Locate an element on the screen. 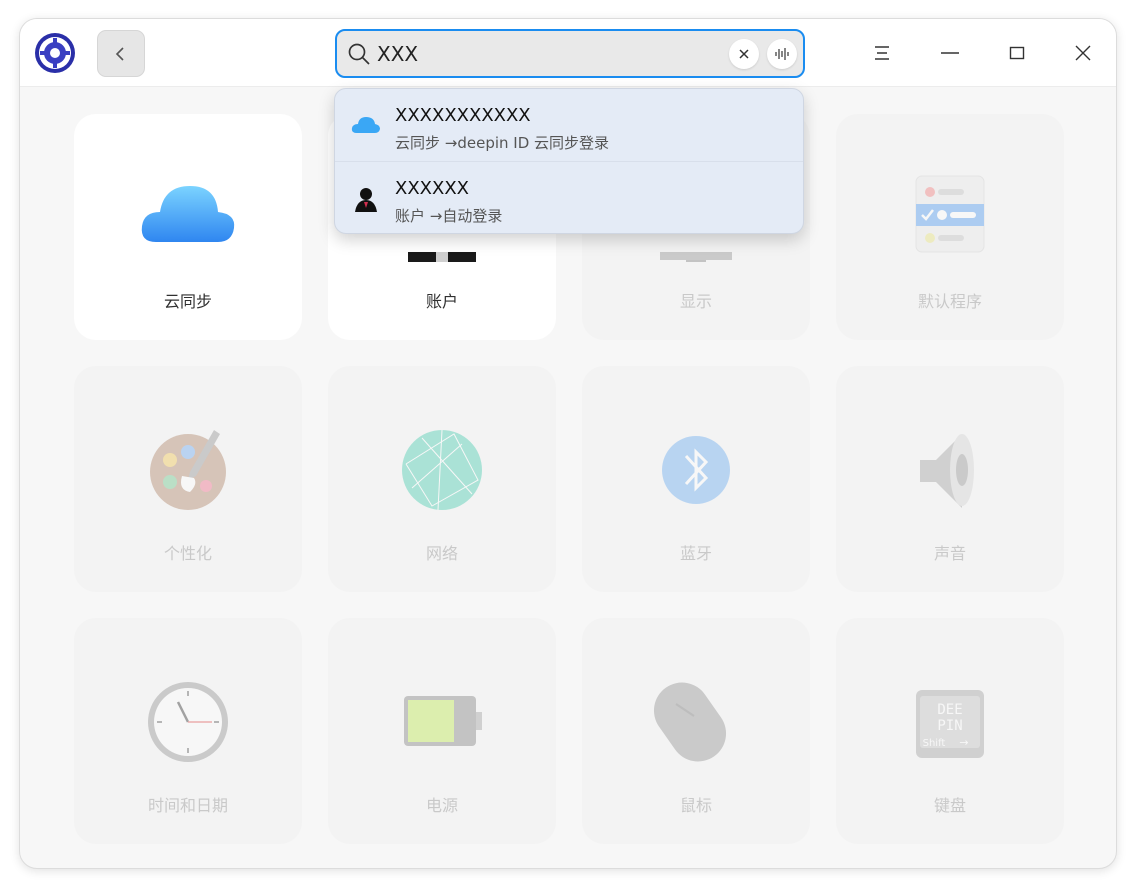 This screenshot has height=888, width=1136. module-label: 鼠标 is located at coordinates (695, 805).